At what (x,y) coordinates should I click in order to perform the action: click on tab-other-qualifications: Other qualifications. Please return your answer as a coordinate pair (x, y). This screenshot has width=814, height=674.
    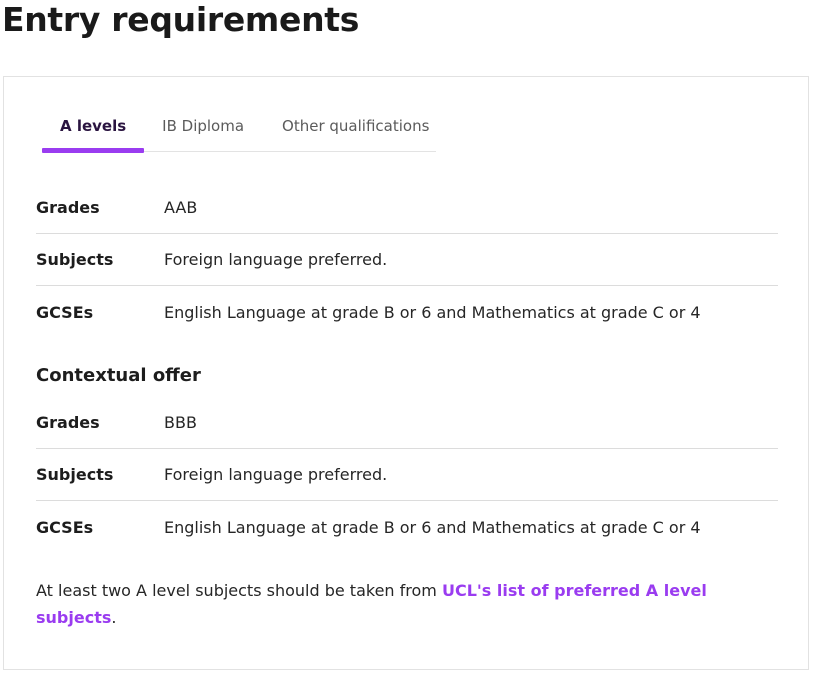
    Looking at the image, I should click on (355, 133).